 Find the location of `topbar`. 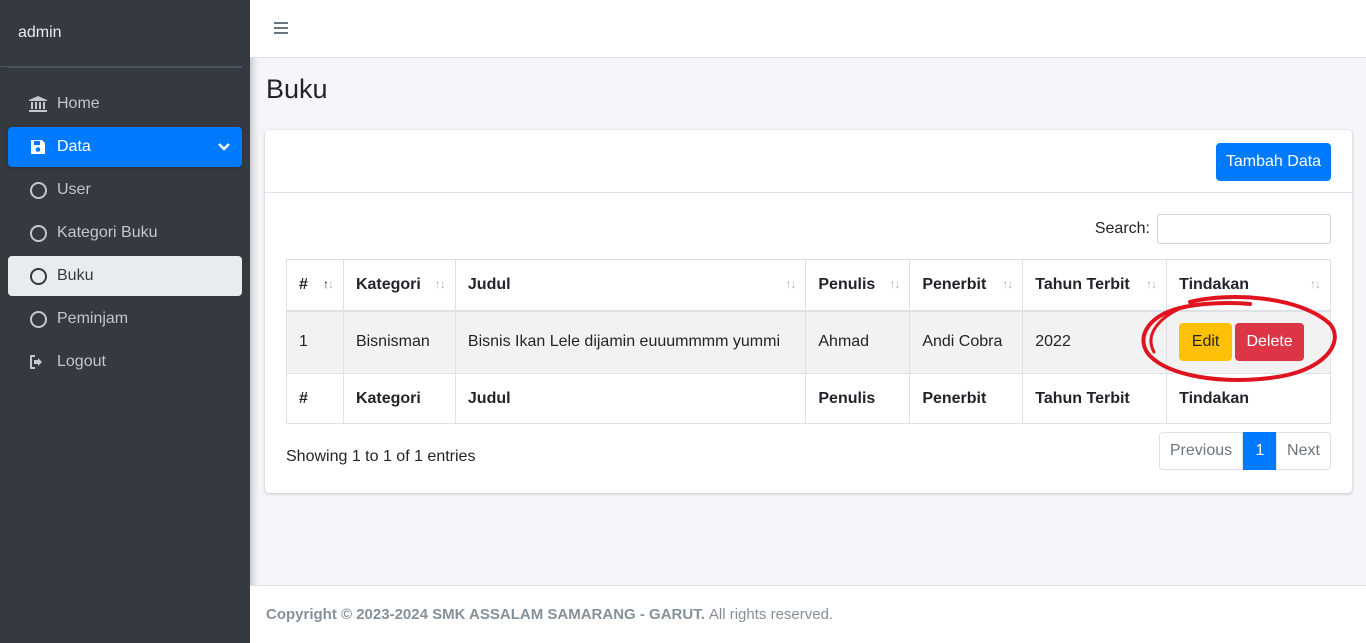

topbar is located at coordinates (808, 29).